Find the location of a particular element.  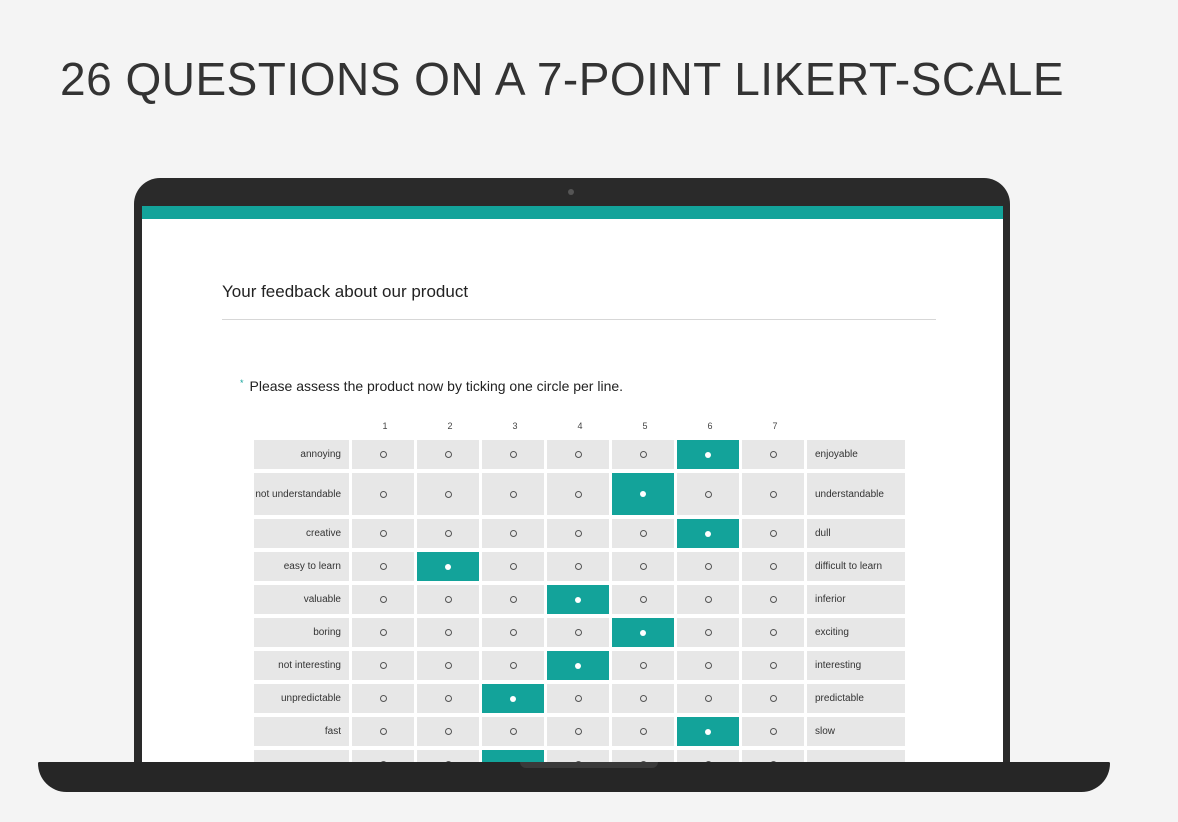

row-right-label: slow is located at coordinates (856, 731).